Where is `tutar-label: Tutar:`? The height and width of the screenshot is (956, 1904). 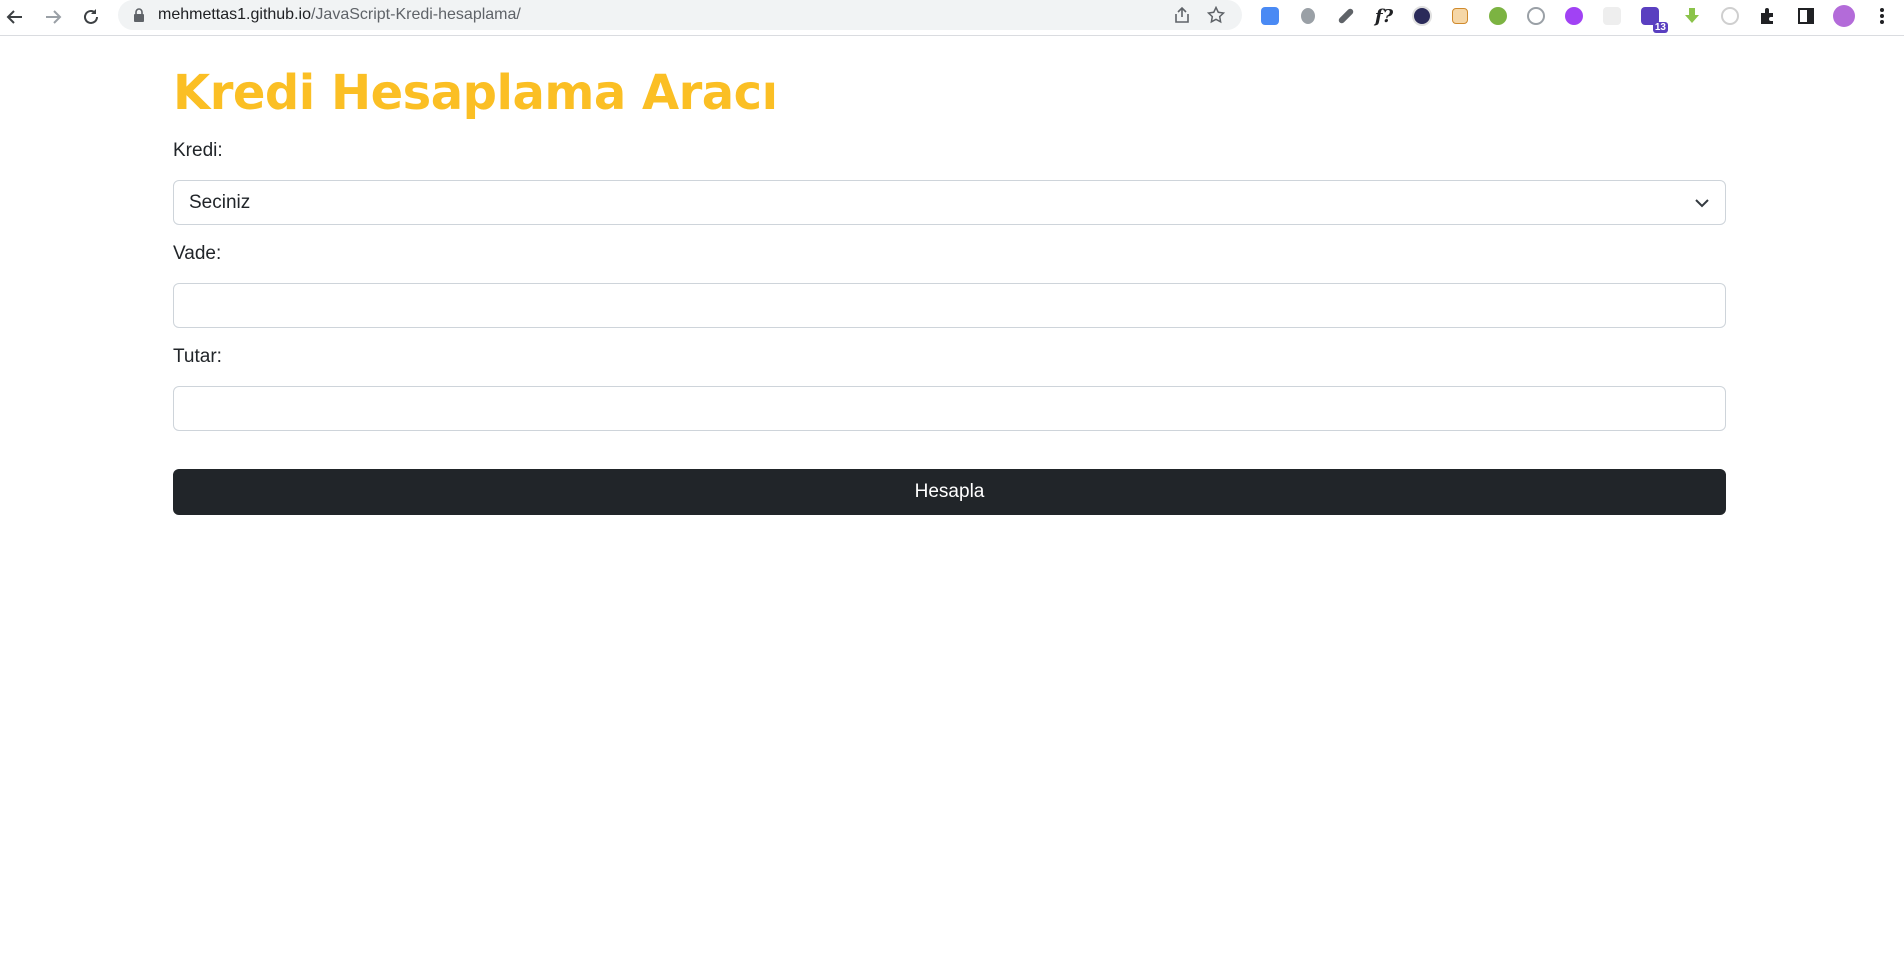
tutar-label: Tutar: is located at coordinates (197, 356).